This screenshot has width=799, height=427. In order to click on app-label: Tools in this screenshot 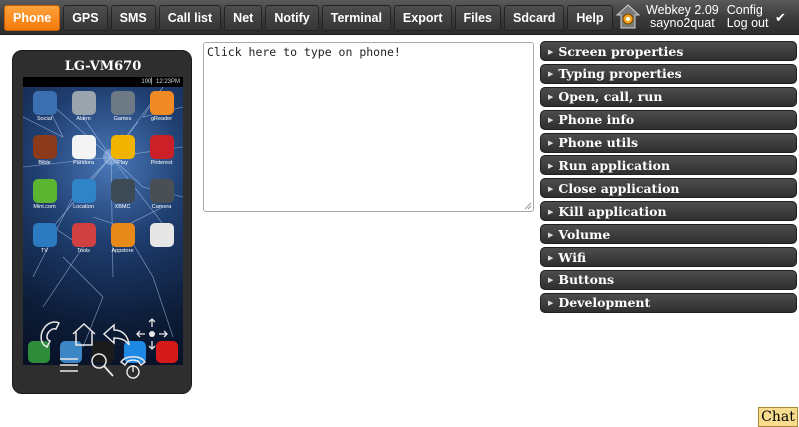, I will do `click(83, 251)`.